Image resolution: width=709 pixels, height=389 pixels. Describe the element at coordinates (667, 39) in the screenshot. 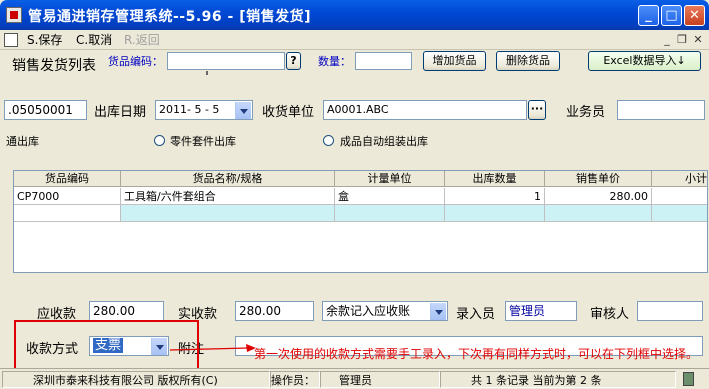

I see `mdi-minimize-icon: _` at that location.